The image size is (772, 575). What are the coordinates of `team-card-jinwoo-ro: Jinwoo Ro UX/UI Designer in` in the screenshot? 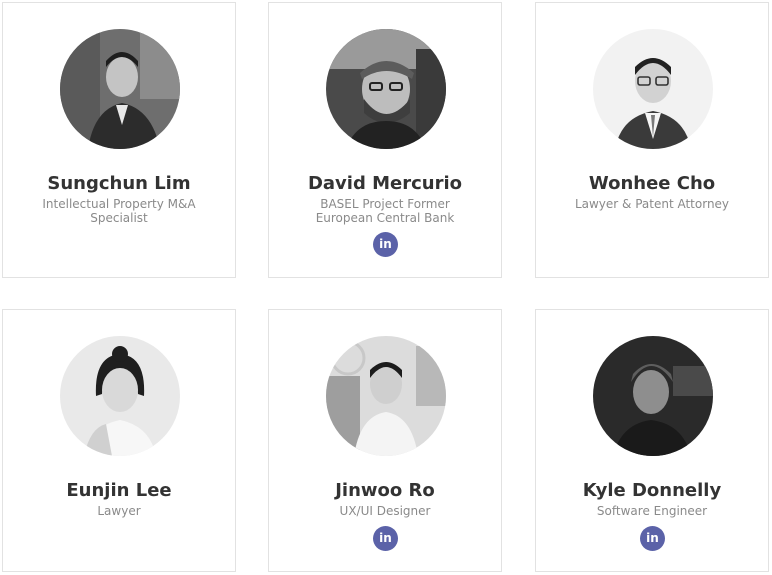 It's located at (385, 440).